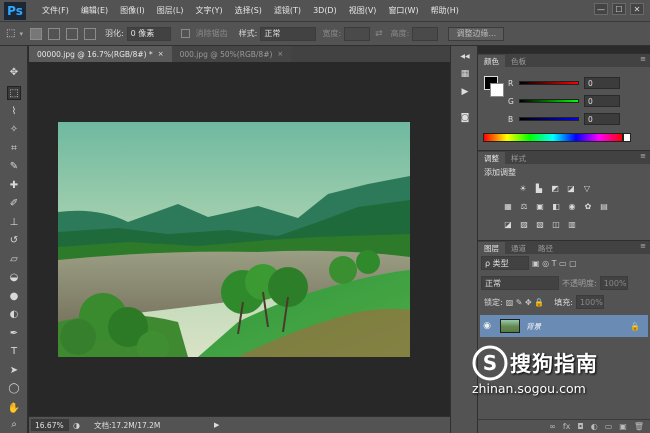  I want to click on balance-icon: ⚖, so click(524, 207).